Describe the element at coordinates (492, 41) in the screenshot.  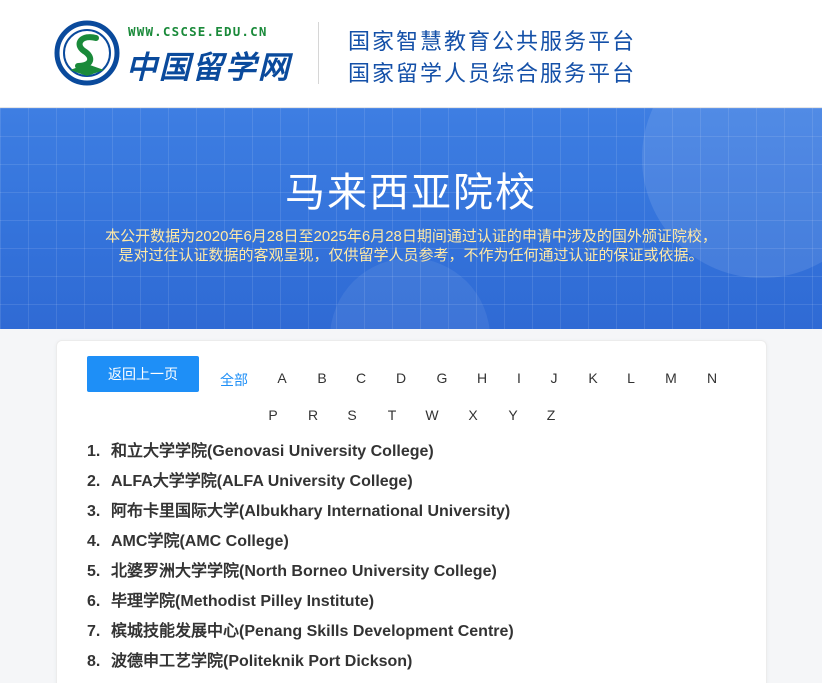
I see `platform-title-1: 国家智慧教育公共服务平台` at that location.